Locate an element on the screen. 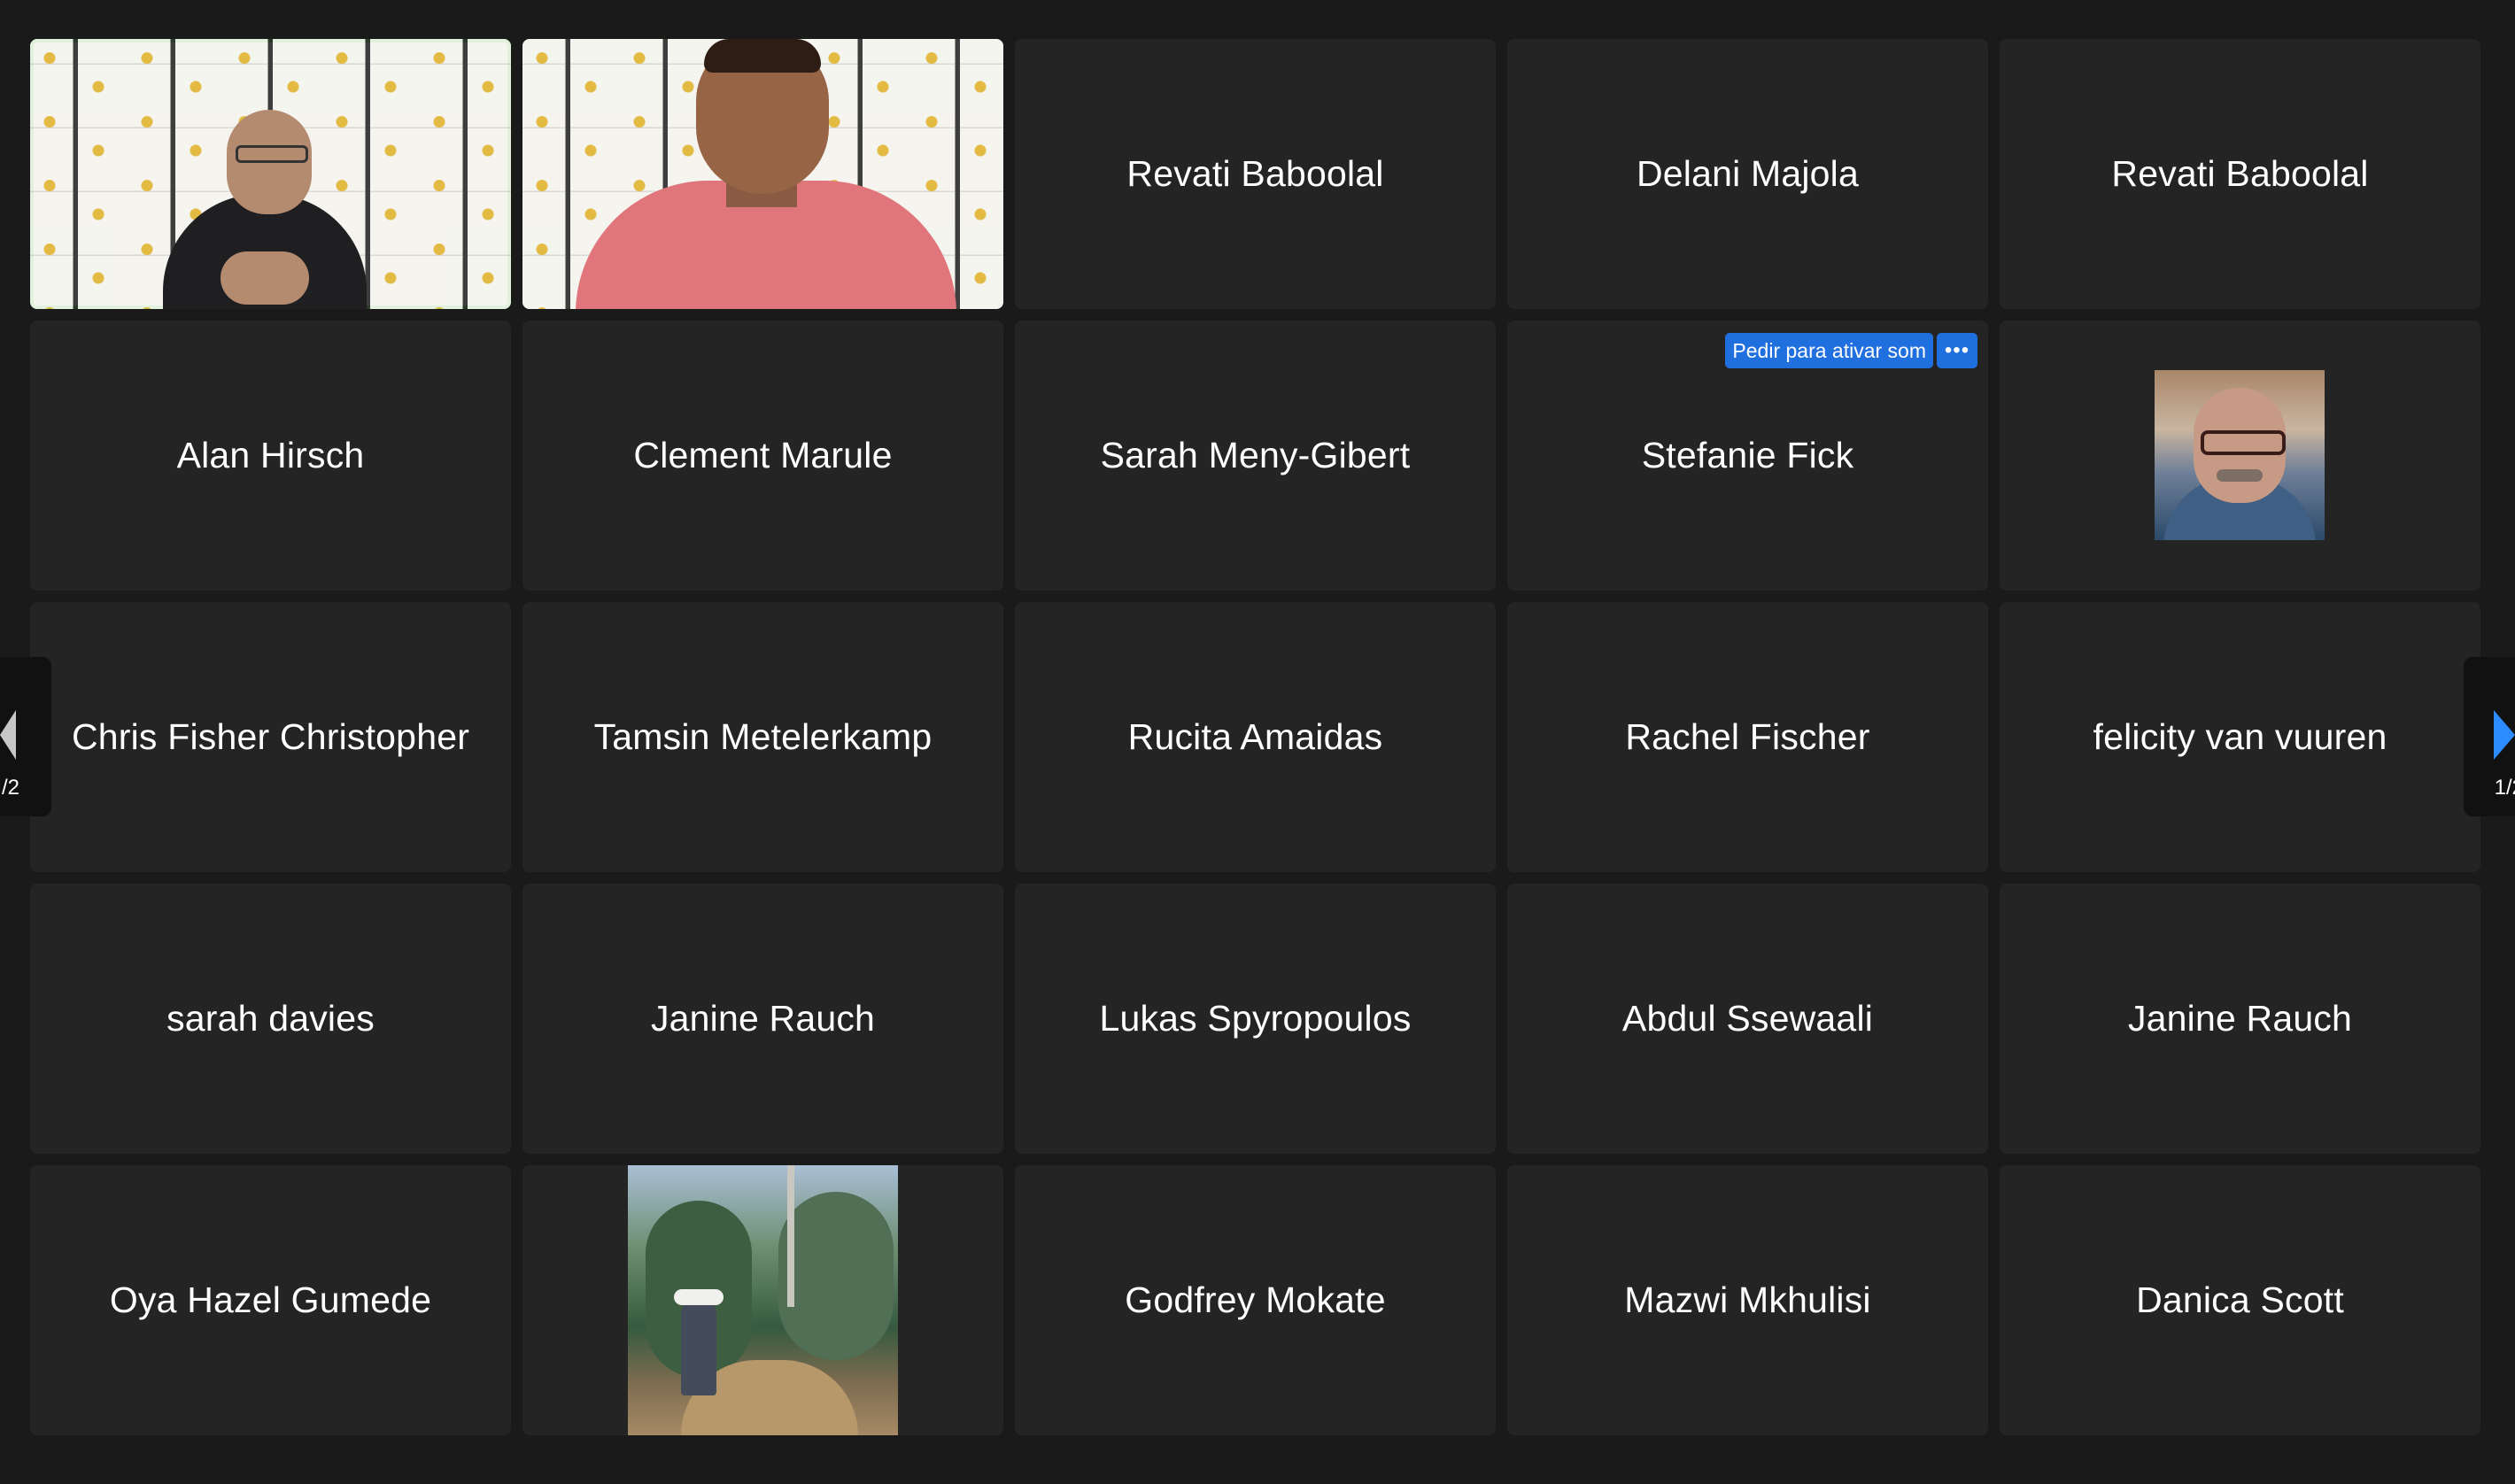  participant-video-tile is located at coordinates (762, 174).